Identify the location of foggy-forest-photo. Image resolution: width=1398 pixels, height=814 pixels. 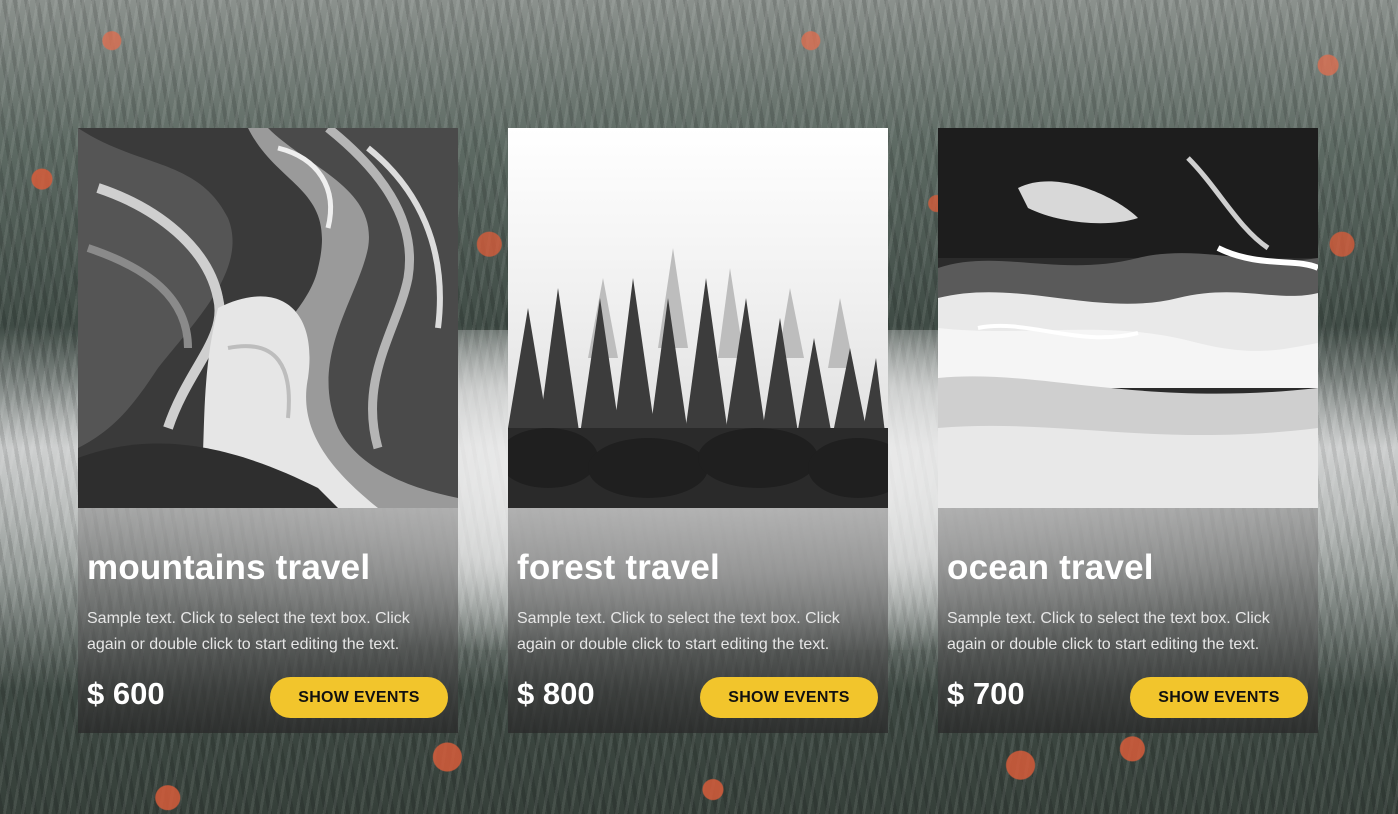
(698, 318).